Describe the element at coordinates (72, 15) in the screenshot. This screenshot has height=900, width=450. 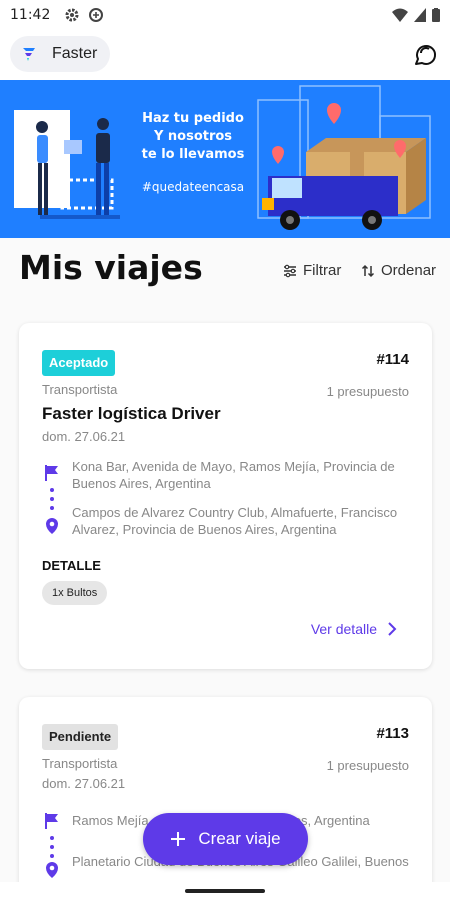
I see `settings-icon` at that location.